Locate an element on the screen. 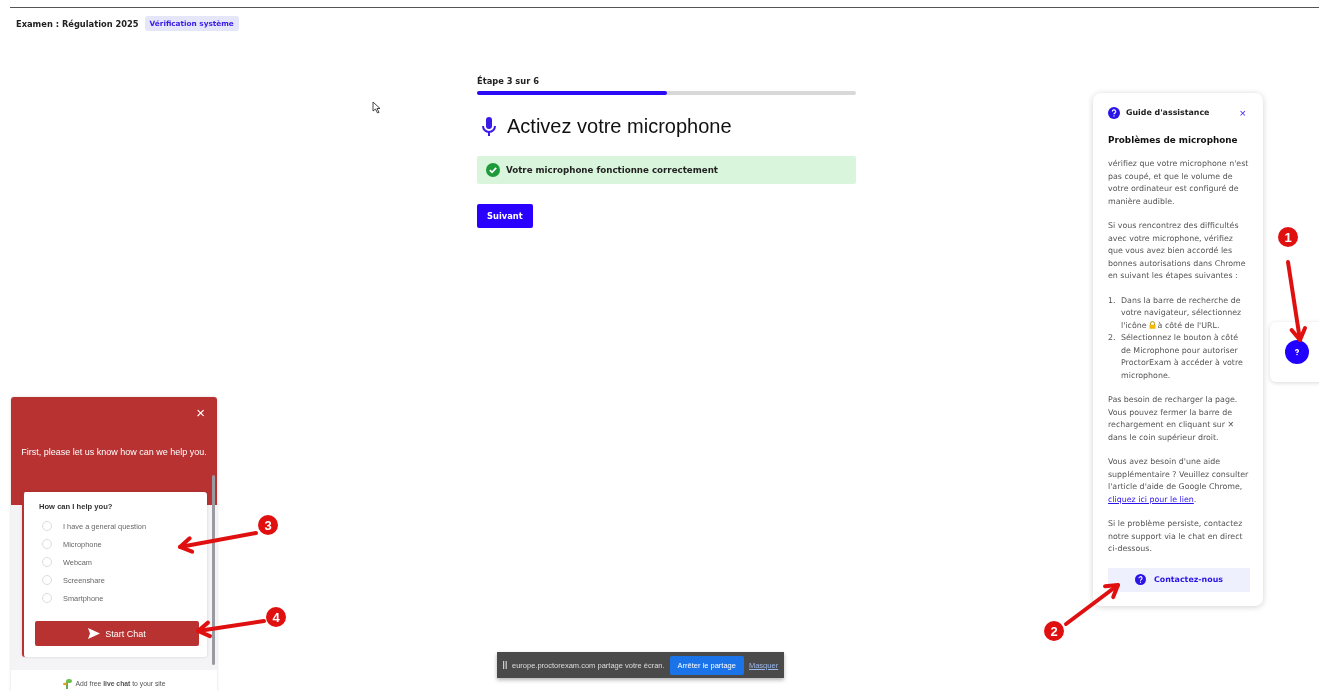 This screenshot has width=1319, height=691. start-chat-button: Start Chat is located at coordinates (117, 633).